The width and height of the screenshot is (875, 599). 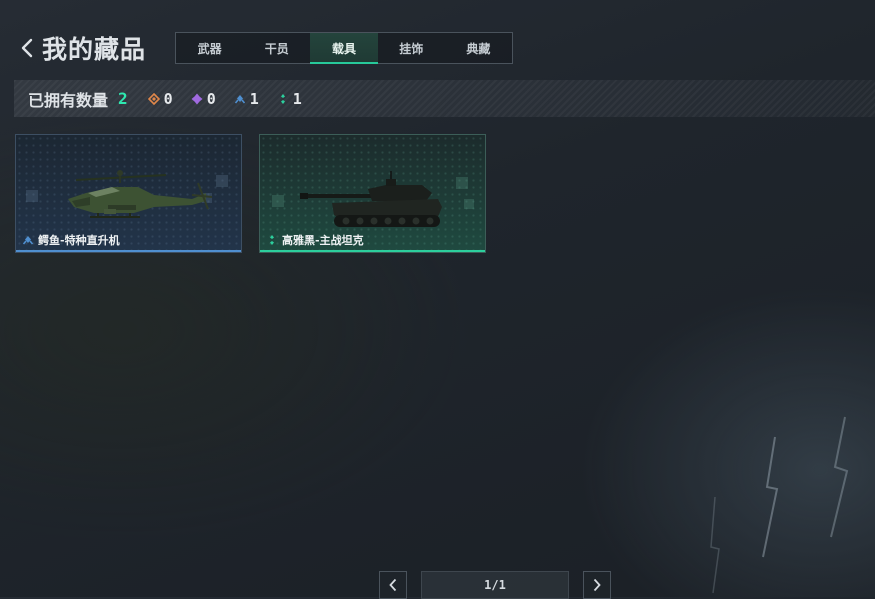 I want to click on category-tabs: 武器 干员 载具 挂饰 典藏, so click(x=344, y=48).